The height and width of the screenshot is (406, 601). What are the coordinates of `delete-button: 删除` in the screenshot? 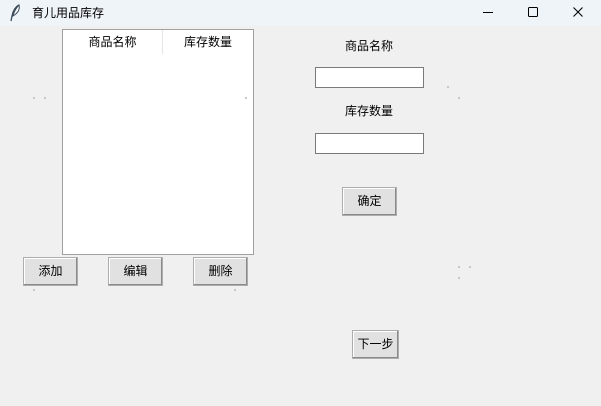 It's located at (220, 271).